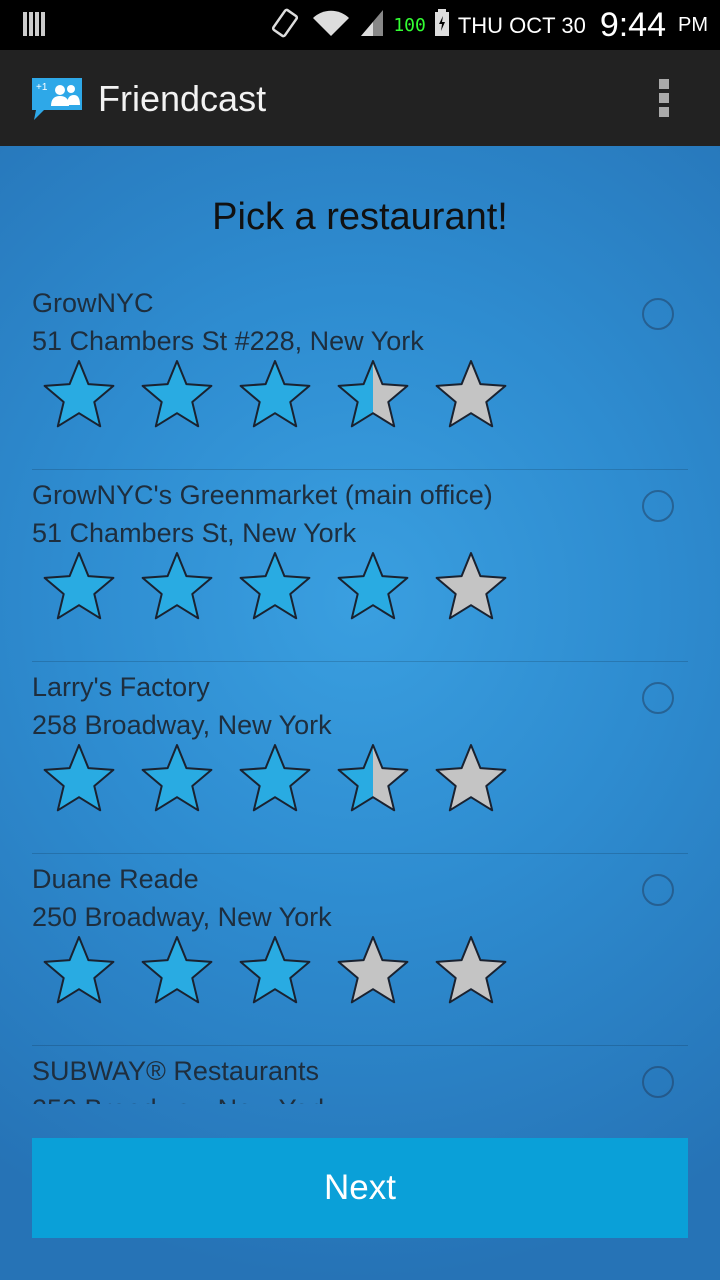 The image size is (720, 1280). Describe the element at coordinates (664, 100) in the screenshot. I see `overflow-menu-icon` at that location.